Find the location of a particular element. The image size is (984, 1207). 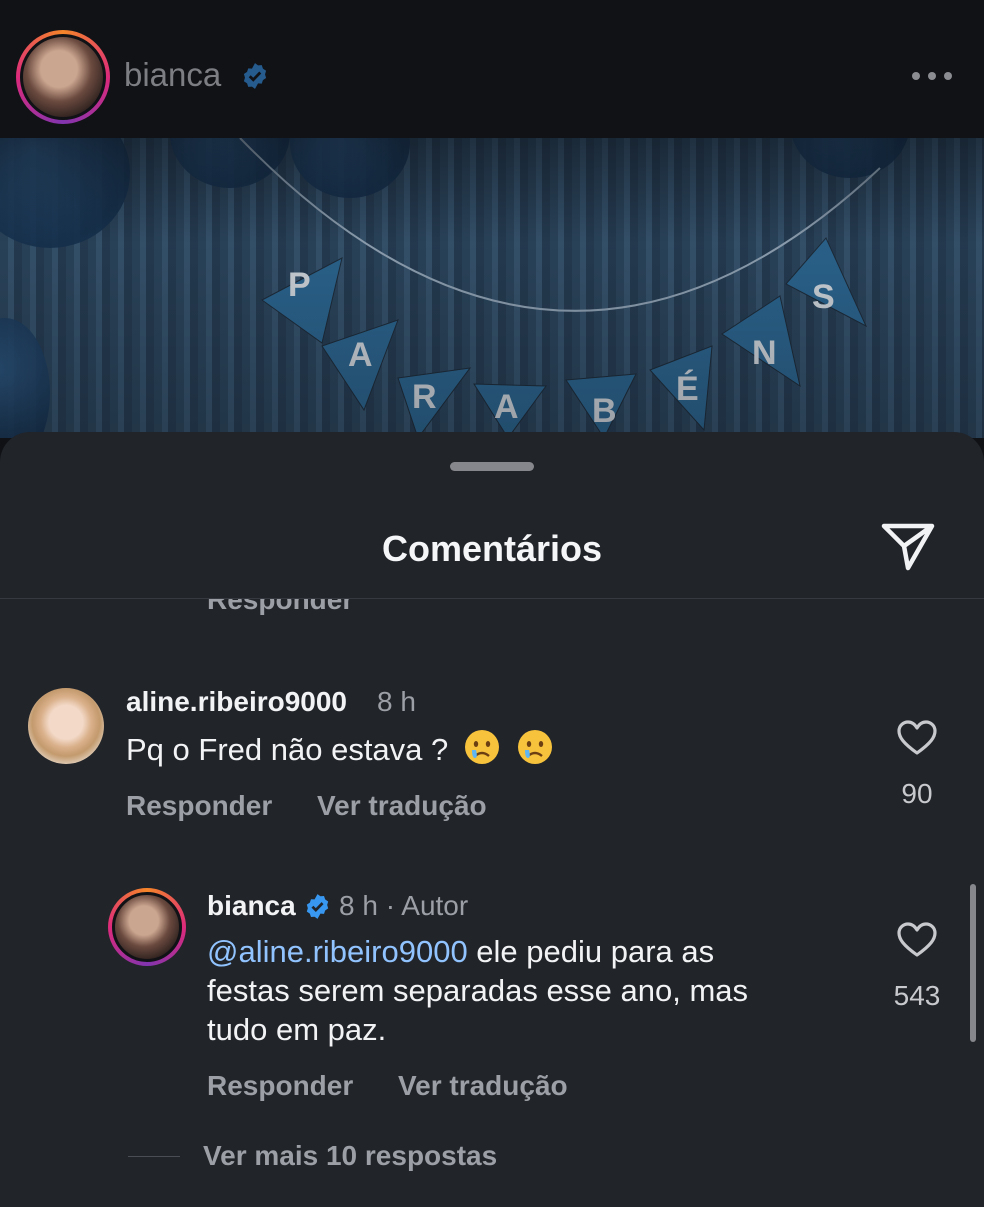

reply-meta: 8 h · Autor is located at coordinates (404, 905).